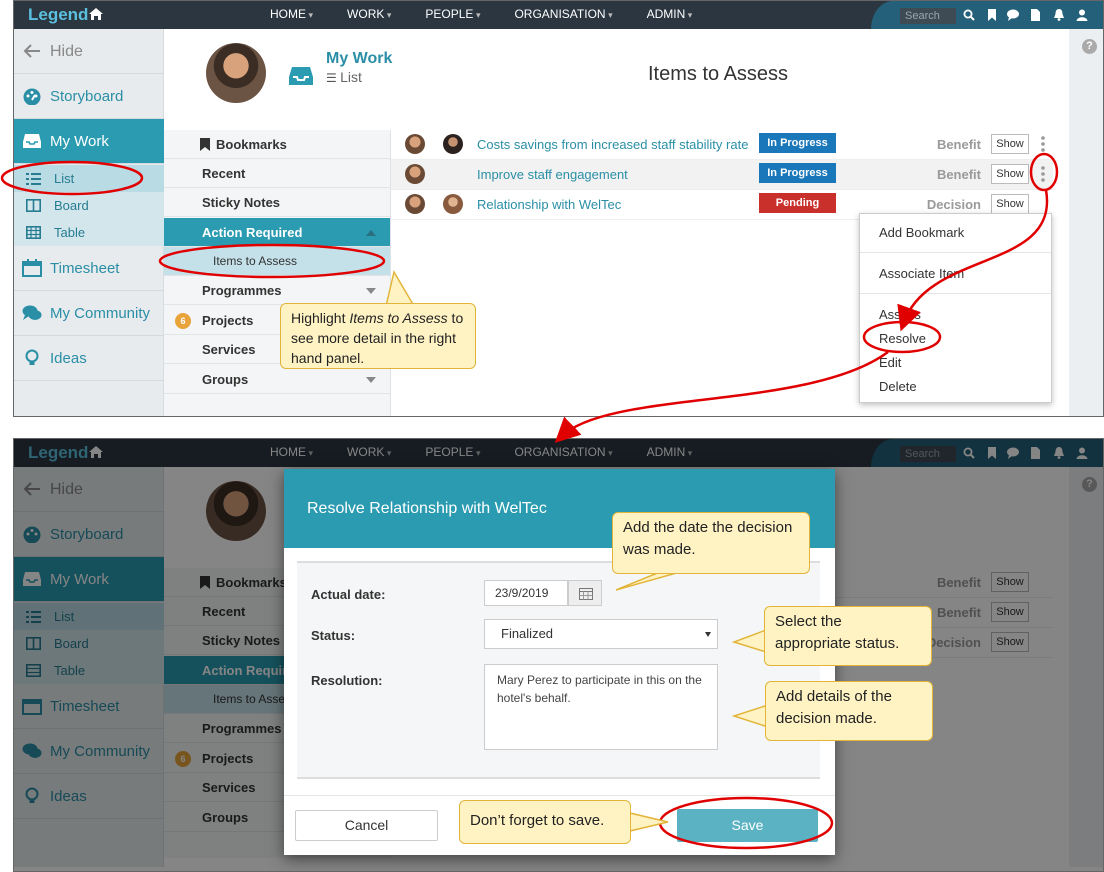  What do you see at coordinates (549, 204) in the screenshot?
I see `item-title-link: Relationship with WelTec` at bounding box center [549, 204].